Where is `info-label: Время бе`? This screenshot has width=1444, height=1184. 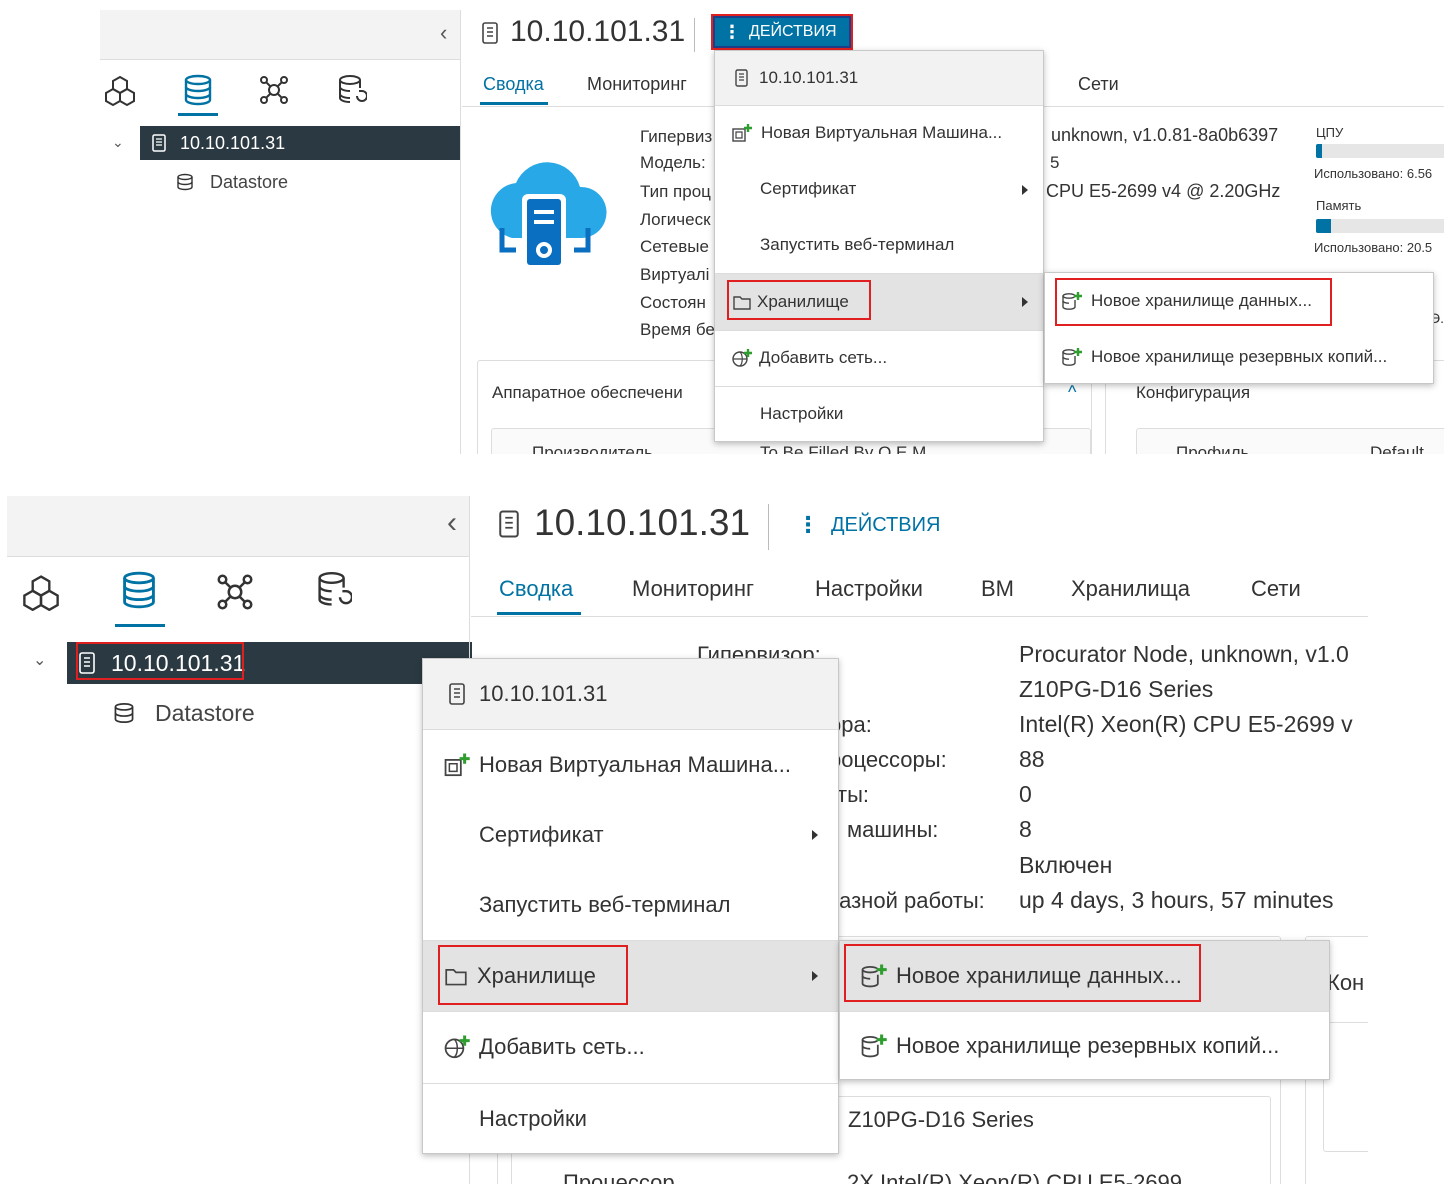
info-label: Время бе is located at coordinates (677, 329).